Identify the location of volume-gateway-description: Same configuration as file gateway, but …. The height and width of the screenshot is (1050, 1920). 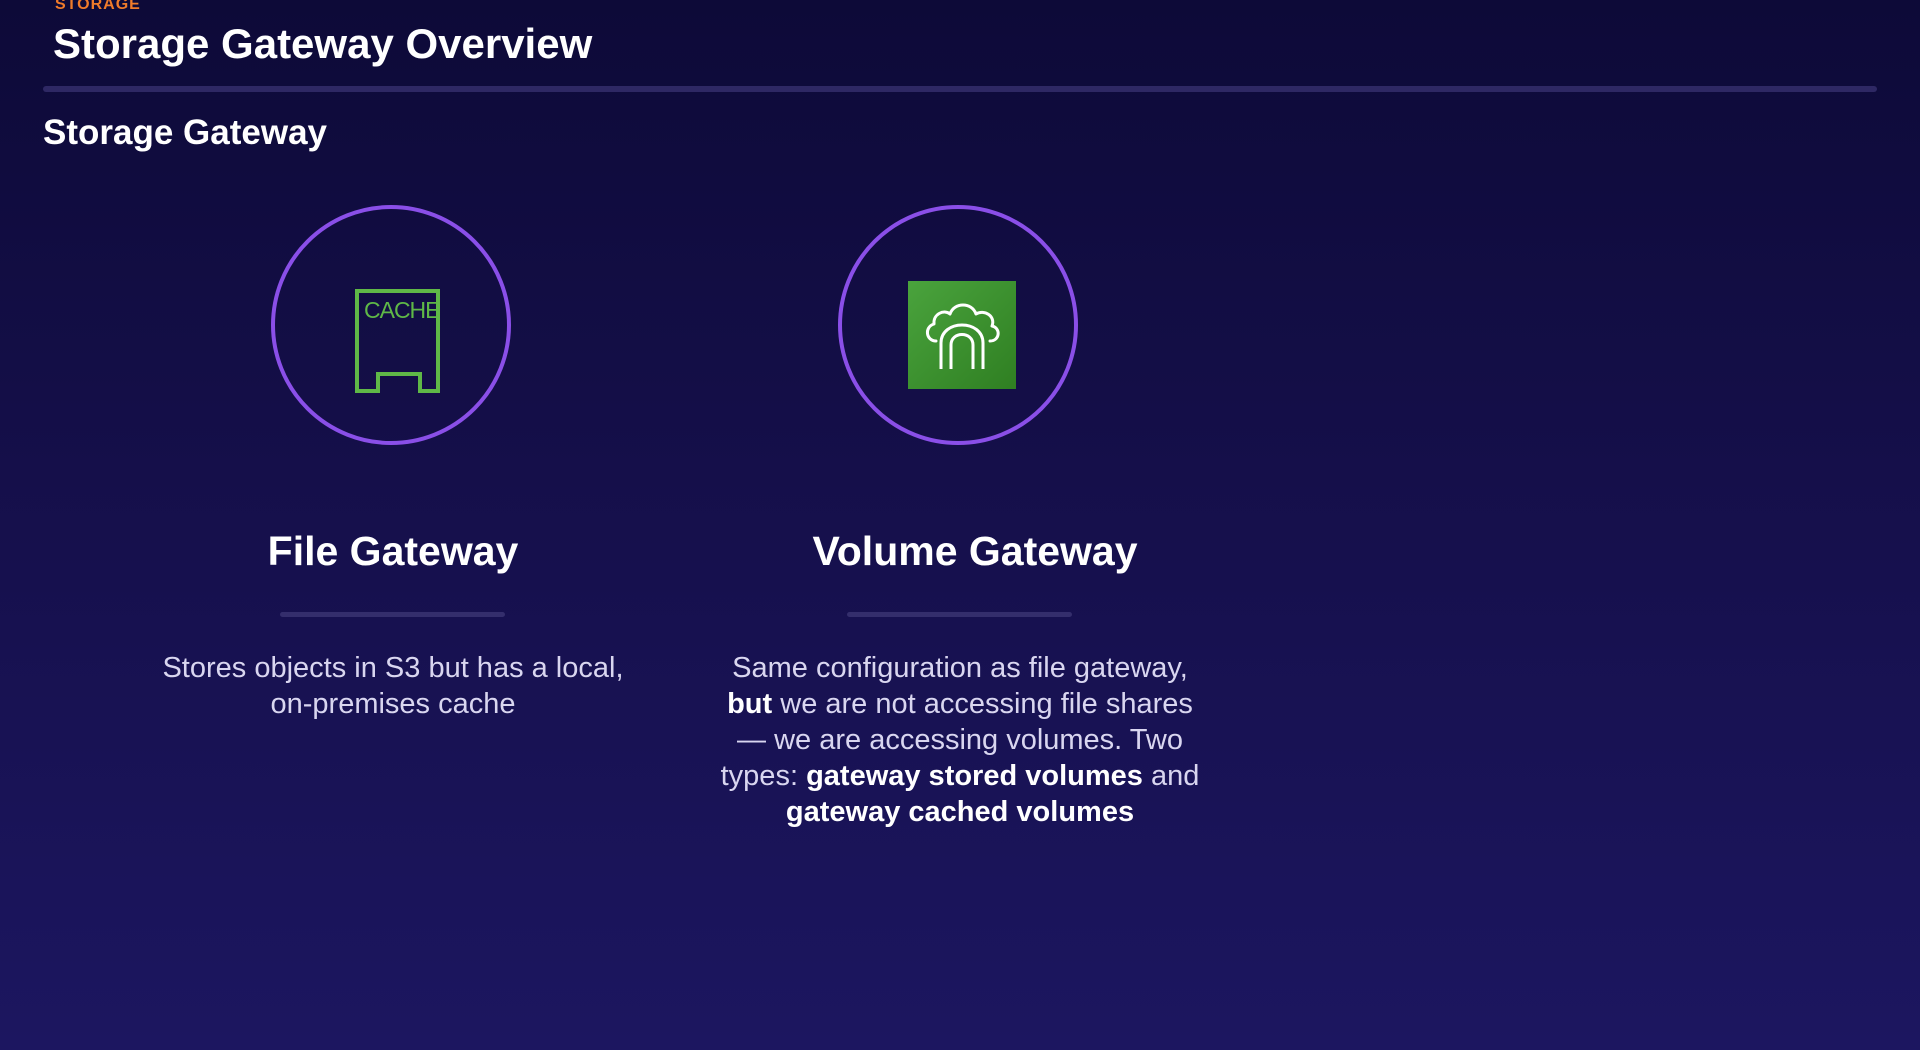
(960, 740).